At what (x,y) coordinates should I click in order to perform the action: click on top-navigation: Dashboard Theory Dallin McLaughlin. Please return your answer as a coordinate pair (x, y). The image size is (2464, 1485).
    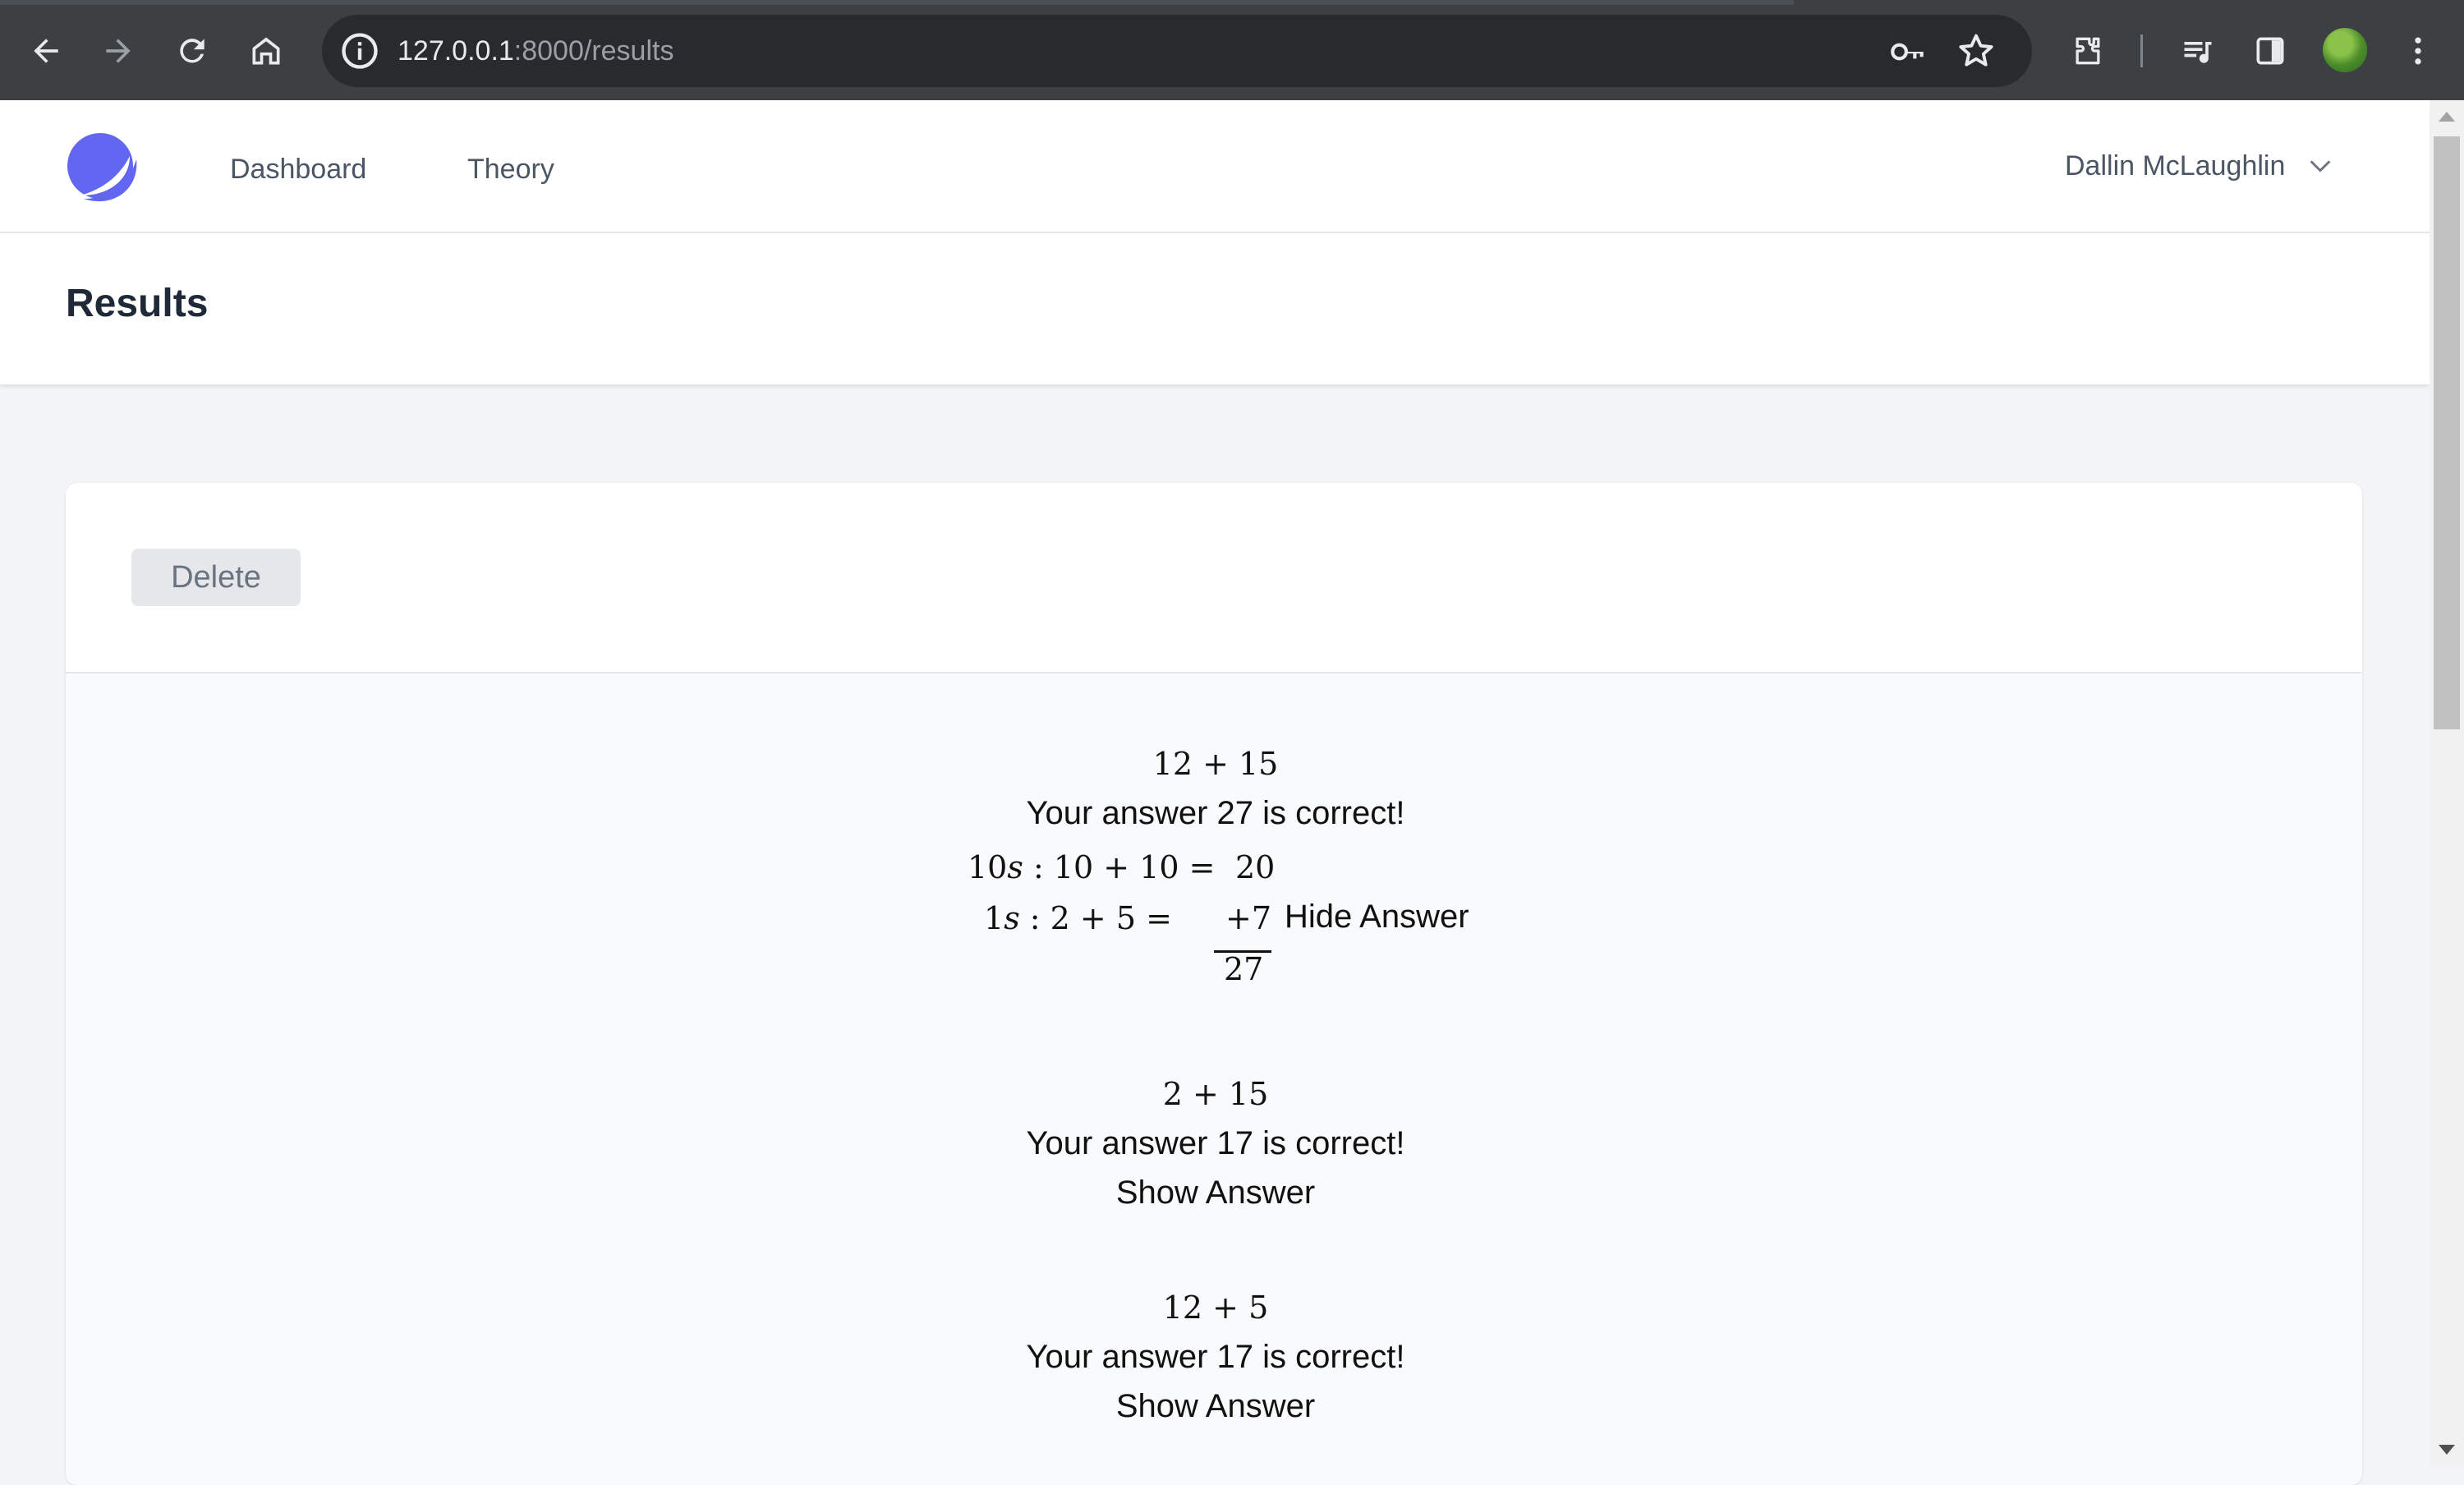
    Looking at the image, I should click on (1215, 166).